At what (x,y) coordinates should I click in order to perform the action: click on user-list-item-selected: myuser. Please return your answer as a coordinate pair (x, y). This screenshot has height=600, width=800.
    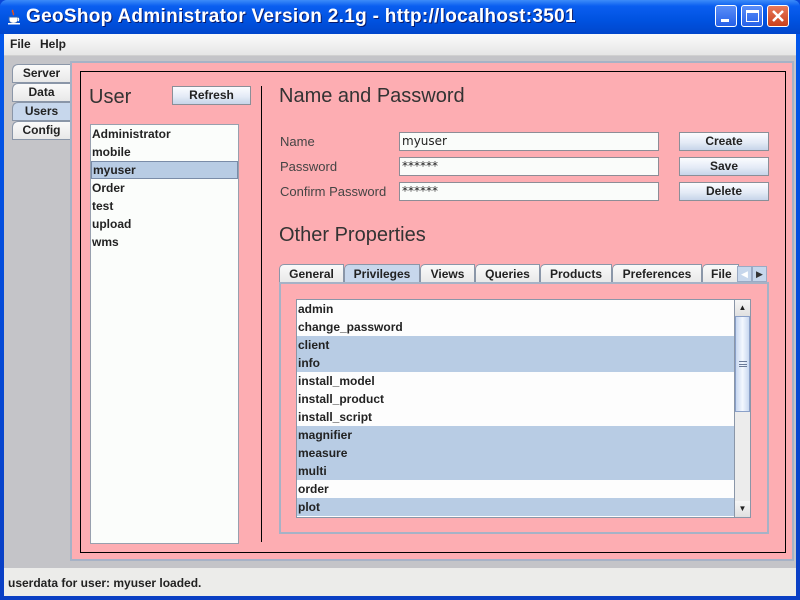
    Looking at the image, I should click on (164, 170).